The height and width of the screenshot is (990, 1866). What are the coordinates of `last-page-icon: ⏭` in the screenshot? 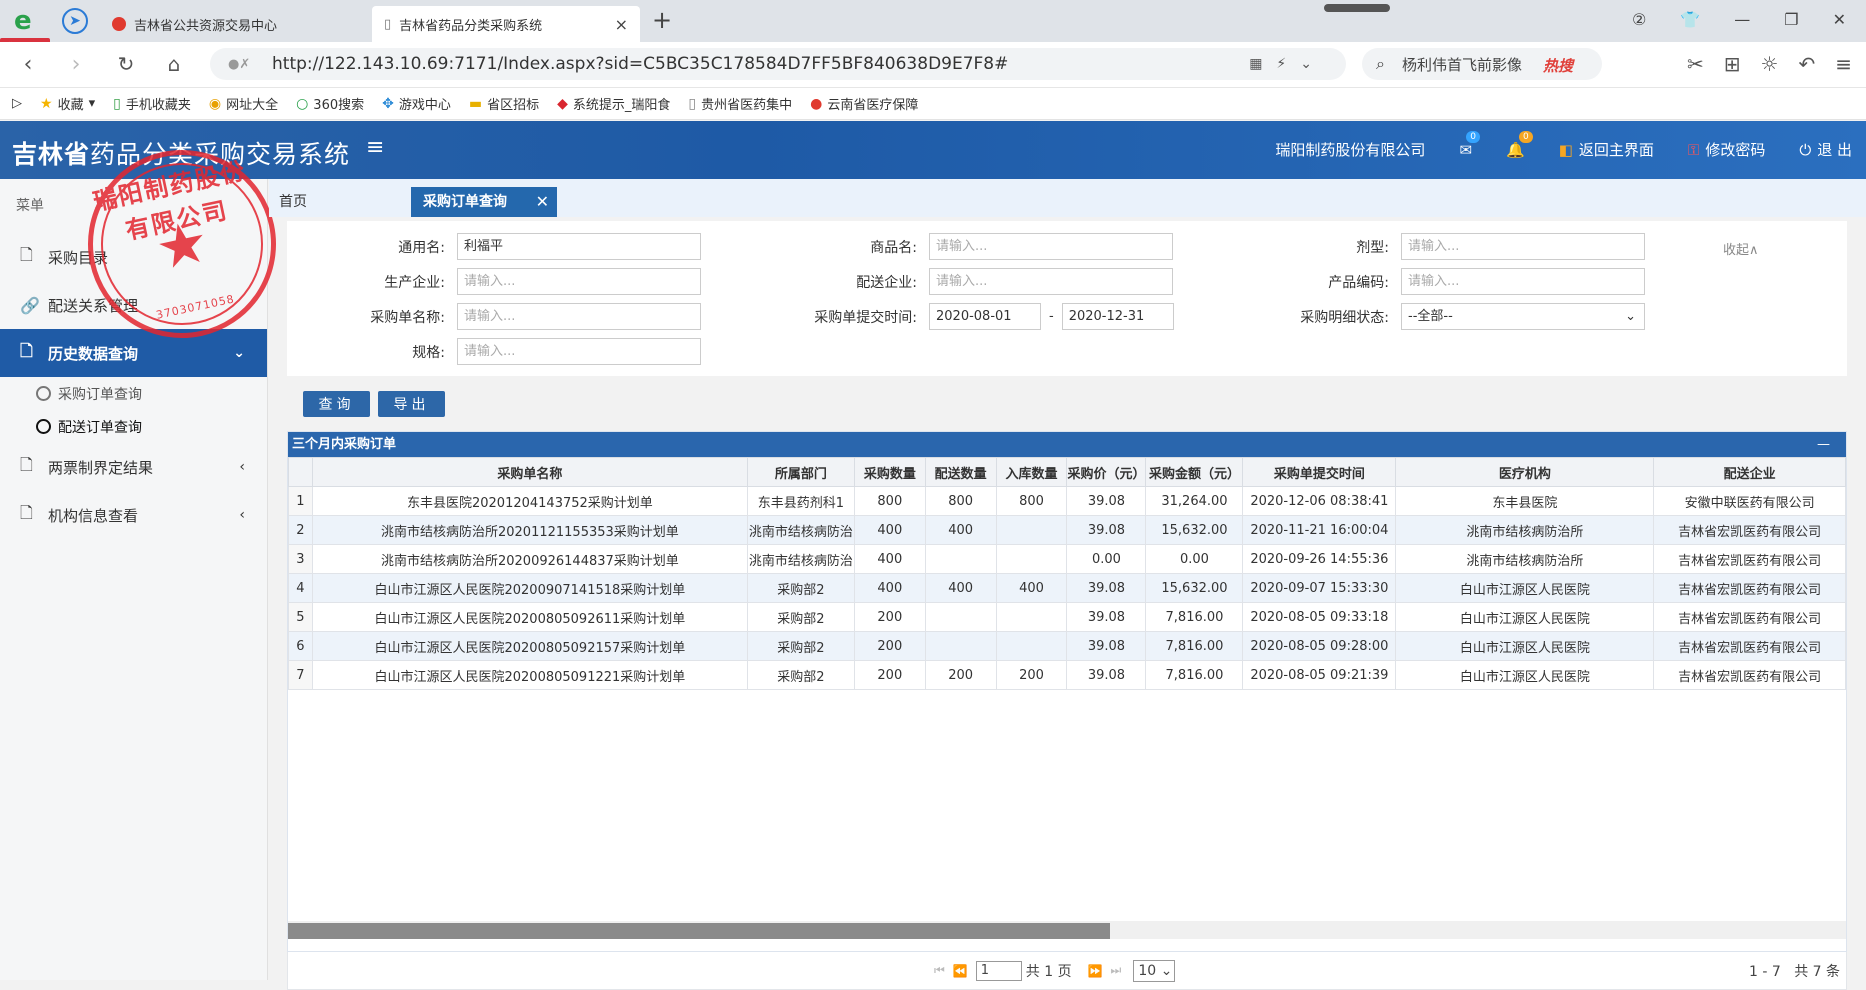 It's located at (1116, 970).